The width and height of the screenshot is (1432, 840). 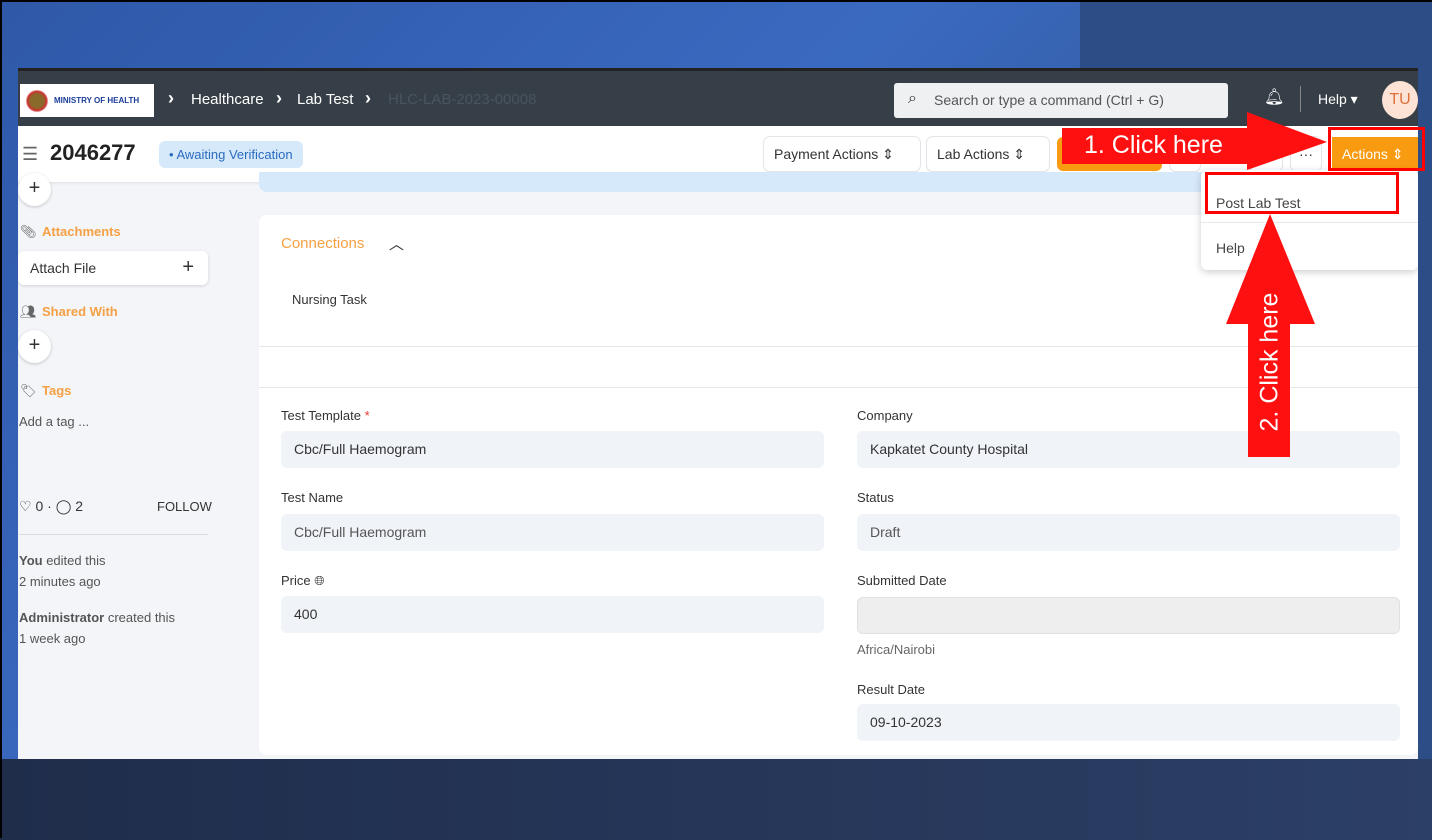 I want to click on annotation-step1: 1. Click here, so click(x=1153, y=145).